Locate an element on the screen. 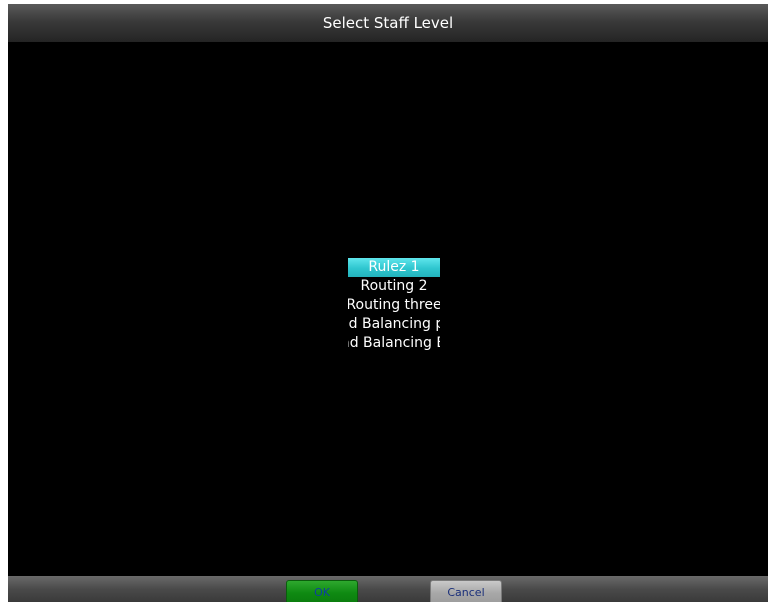 Image resolution: width=768 pixels, height=602 pixels. staff-level-item-label: Load Balancing part is located at coordinates (394, 324).